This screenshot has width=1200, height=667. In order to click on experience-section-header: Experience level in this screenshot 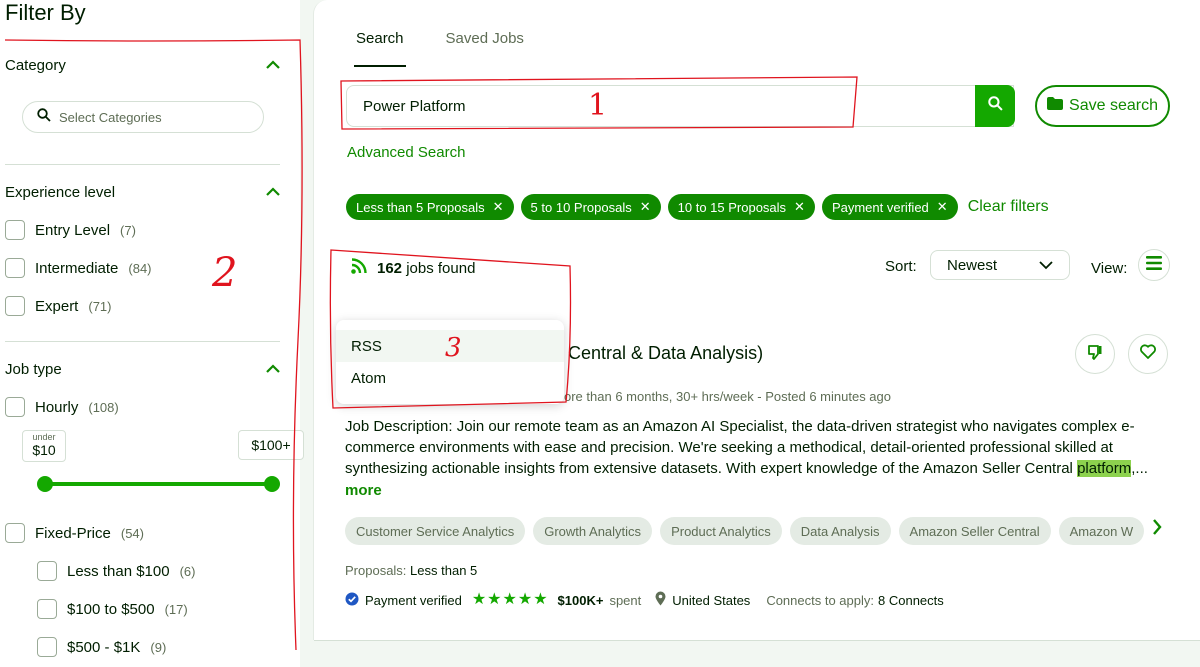, I will do `click(142, 192)`.